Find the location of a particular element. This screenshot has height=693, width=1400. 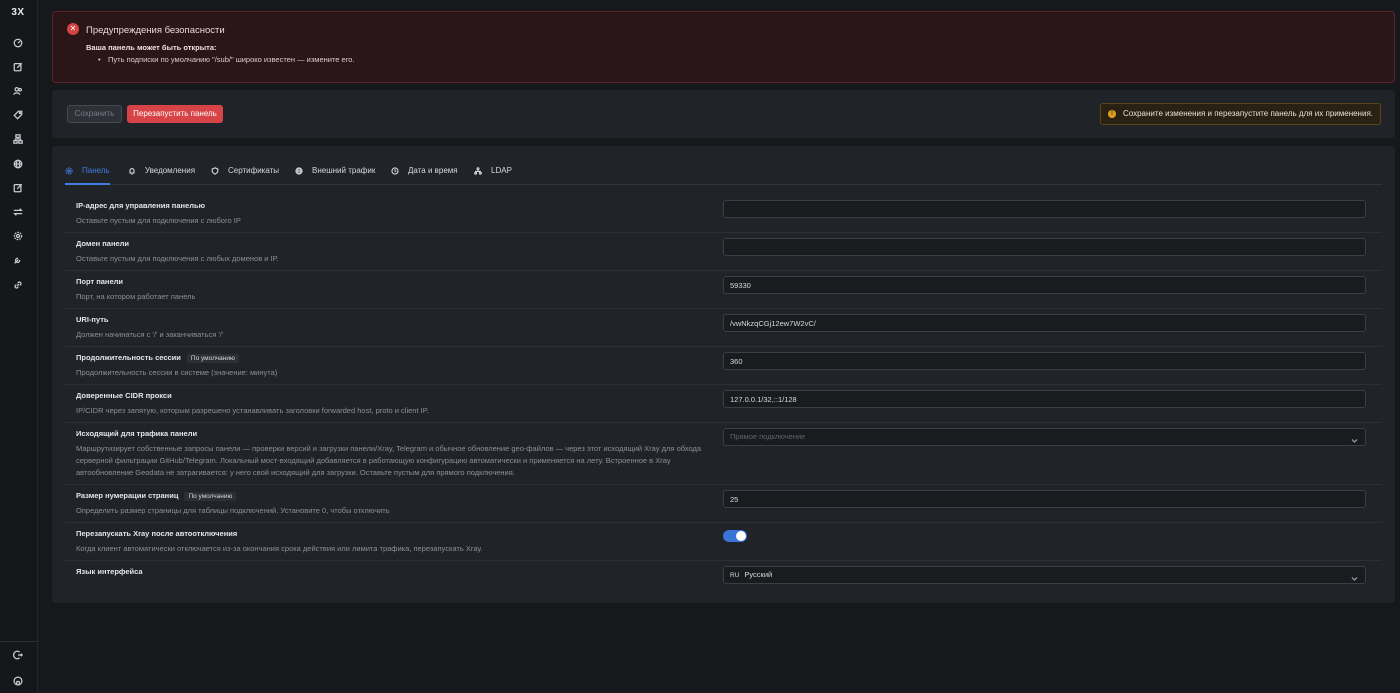

trusted-cidr-input is located at coordinates (1044, 399).